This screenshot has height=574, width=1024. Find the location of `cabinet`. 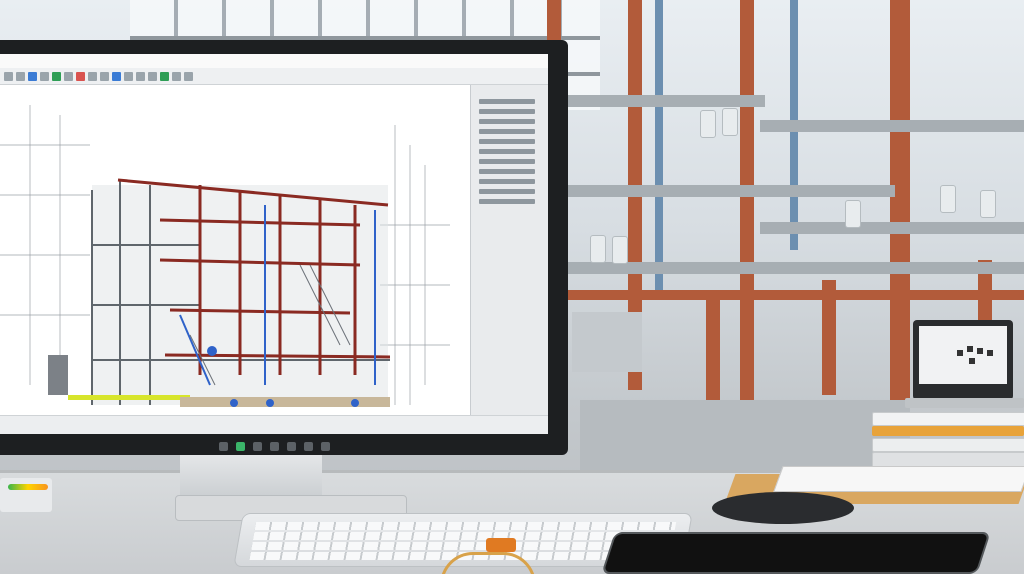

cabinet is located at coordinates (607, 342).